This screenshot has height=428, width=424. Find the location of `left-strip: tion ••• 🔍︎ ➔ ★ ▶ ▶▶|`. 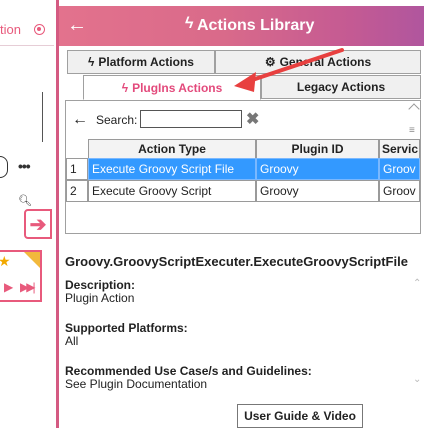

left-strip: tion ••• 🔍︎ ➔ ★ ▶ ▶▶| is located at coordinates (28, 214).